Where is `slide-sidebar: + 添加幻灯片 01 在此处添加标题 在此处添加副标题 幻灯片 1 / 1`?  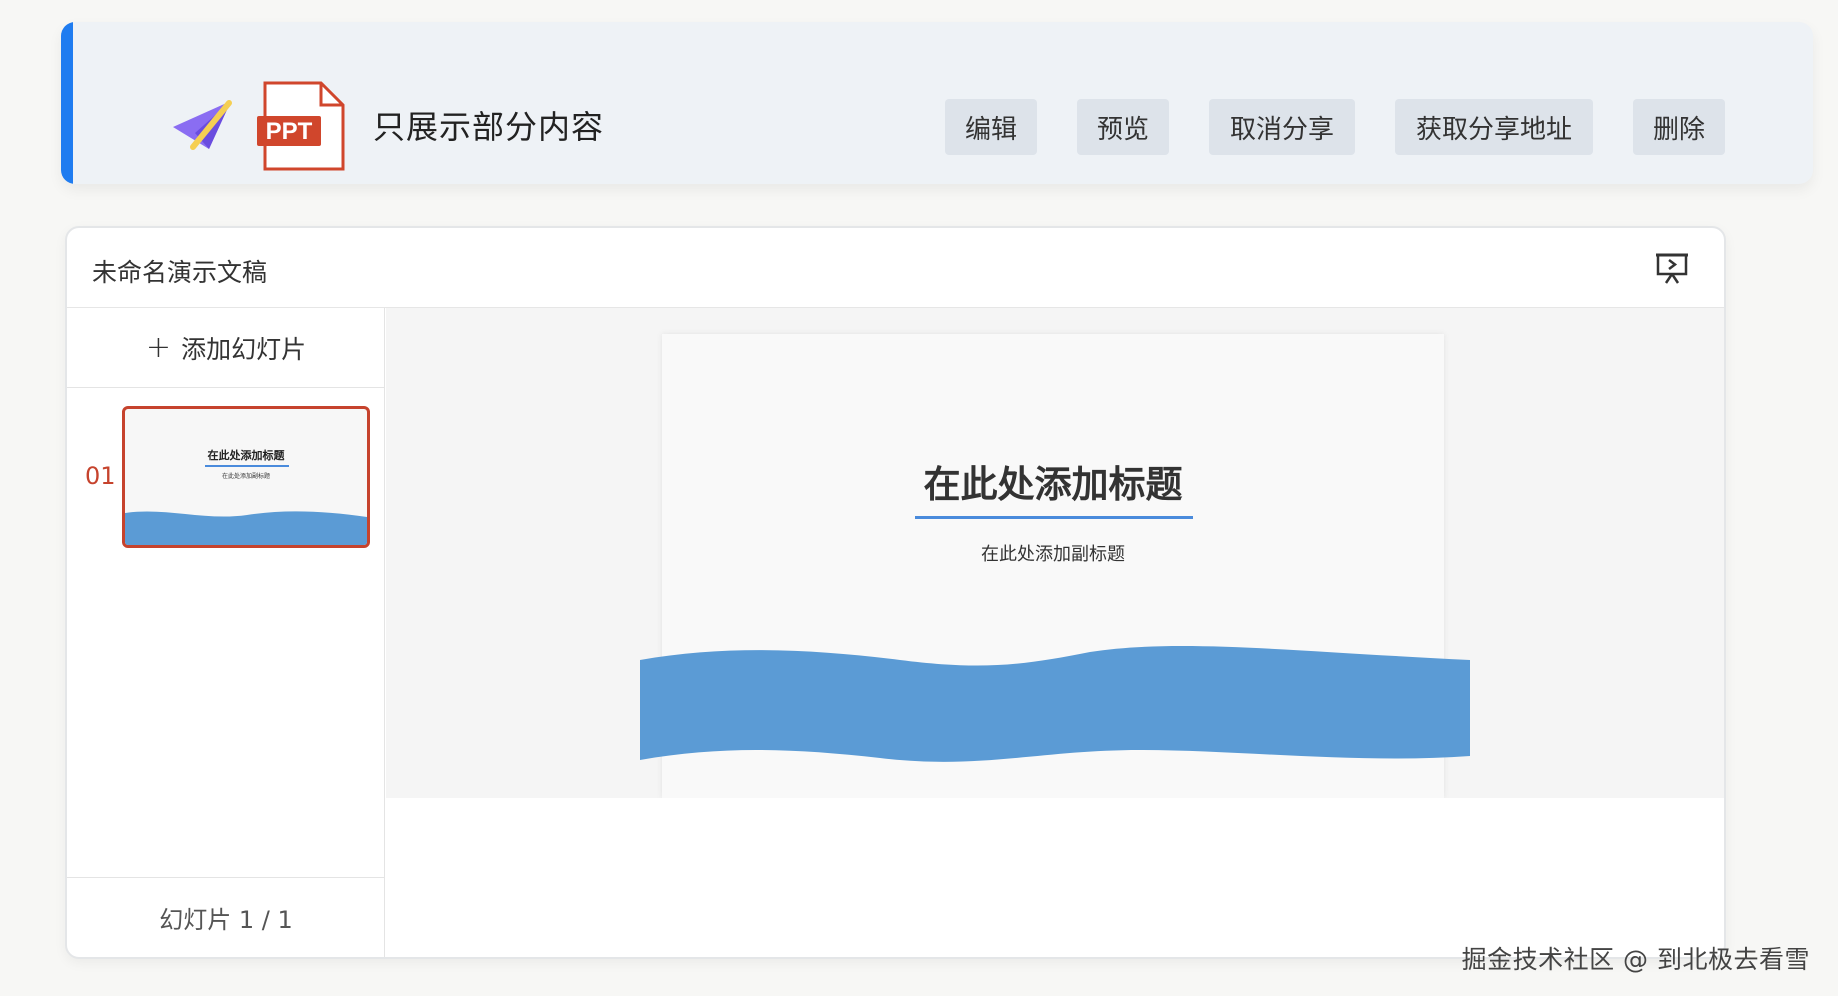
slide-sidebar: + 添加幻灯片 01 在此处添加标题 在此处添加副标题 幻灯片 1 / 1 is located at coordinates (226, 632).